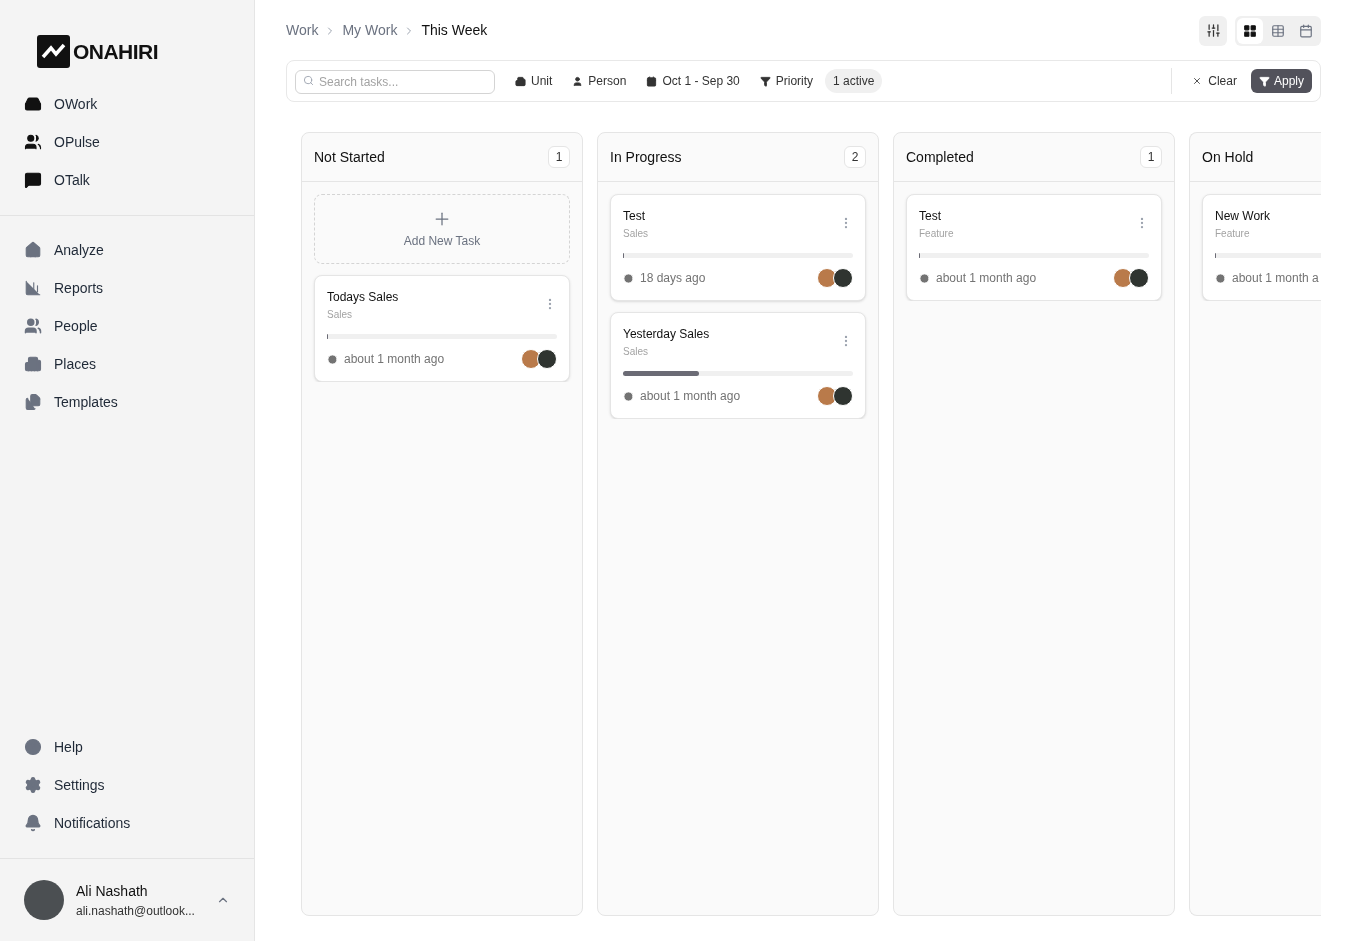 The height and width of the screenshot is (941, 1349). Describe the element at coordinates (1197, 81) in the screenshot. I see `close-icon` at that location.